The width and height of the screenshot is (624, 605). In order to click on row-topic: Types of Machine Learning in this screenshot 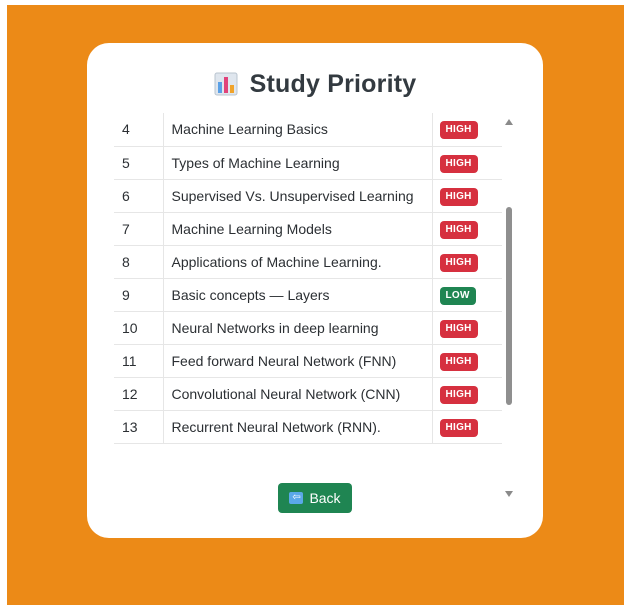, I will do `click(298, 163)`.